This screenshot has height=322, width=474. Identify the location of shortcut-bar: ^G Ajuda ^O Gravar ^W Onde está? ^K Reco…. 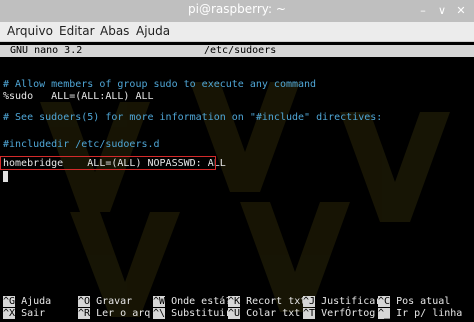
(237, 308).